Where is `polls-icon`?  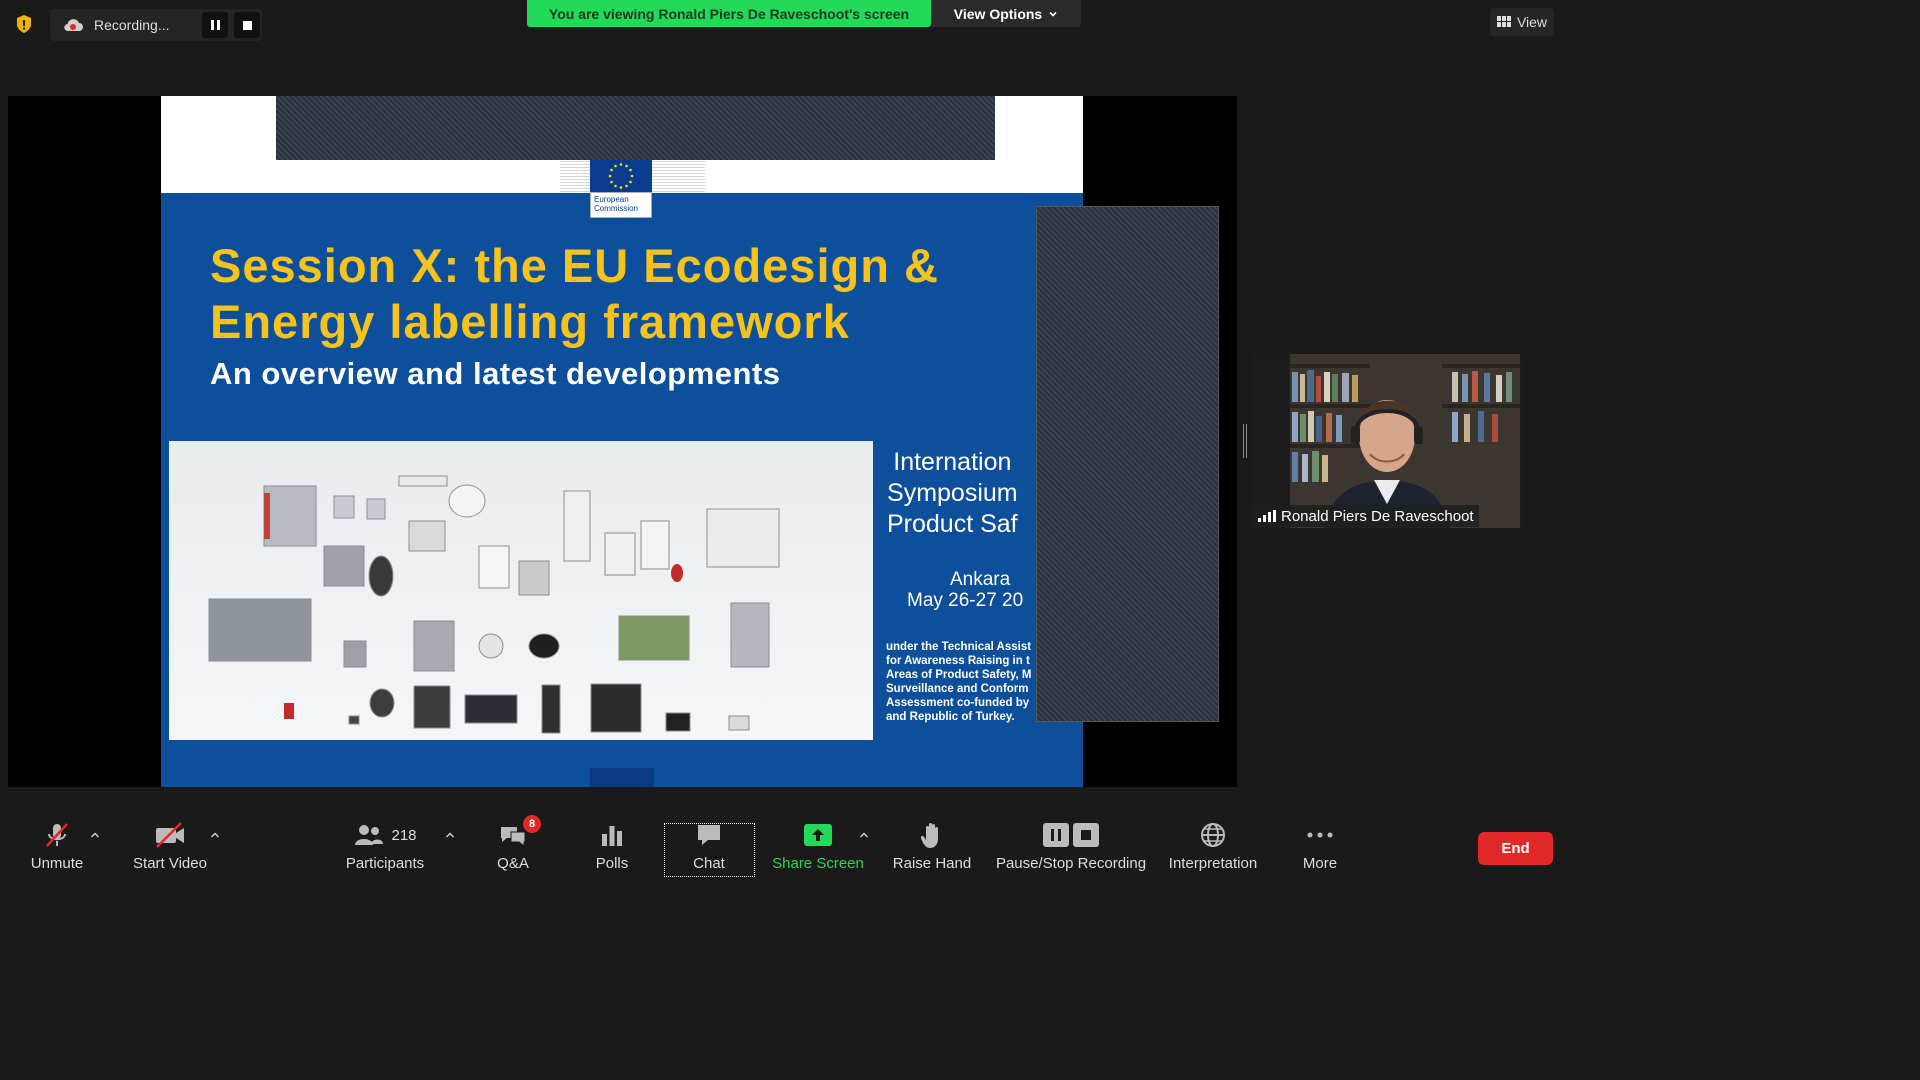 polls-icon is located at coordinates (612, 835).